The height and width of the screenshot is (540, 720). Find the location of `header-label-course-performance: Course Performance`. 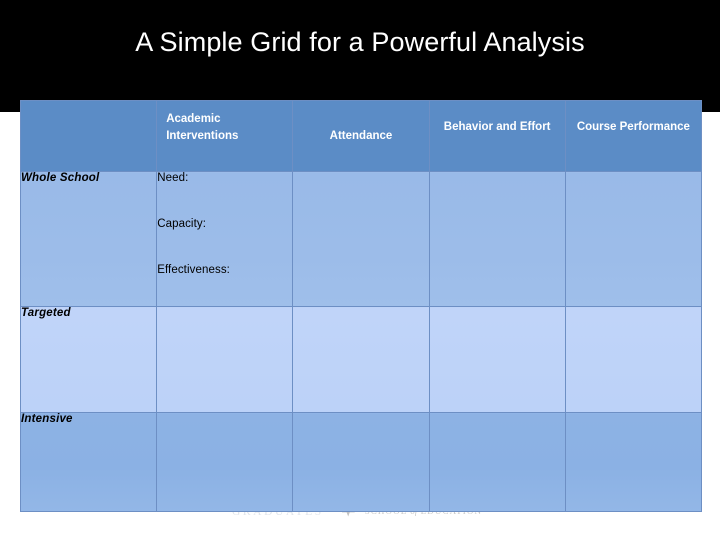

header-label-course-performance: Course Performance is located at coordinates (633, 127).